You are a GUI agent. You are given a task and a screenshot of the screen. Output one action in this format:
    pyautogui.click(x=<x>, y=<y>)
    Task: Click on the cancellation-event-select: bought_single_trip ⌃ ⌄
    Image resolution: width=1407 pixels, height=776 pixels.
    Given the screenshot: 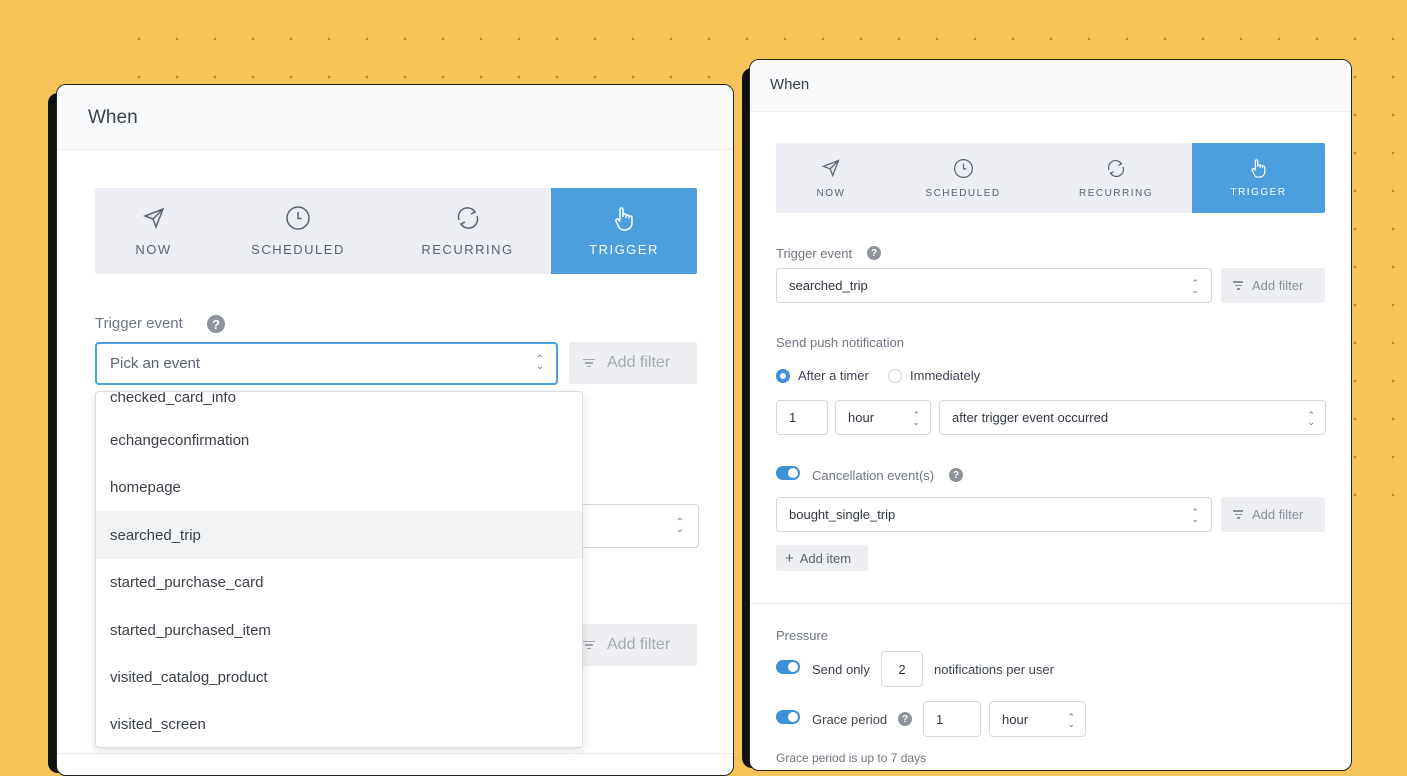 What is the action you would take?
    pyautogui.click(x=994, y=514)
    